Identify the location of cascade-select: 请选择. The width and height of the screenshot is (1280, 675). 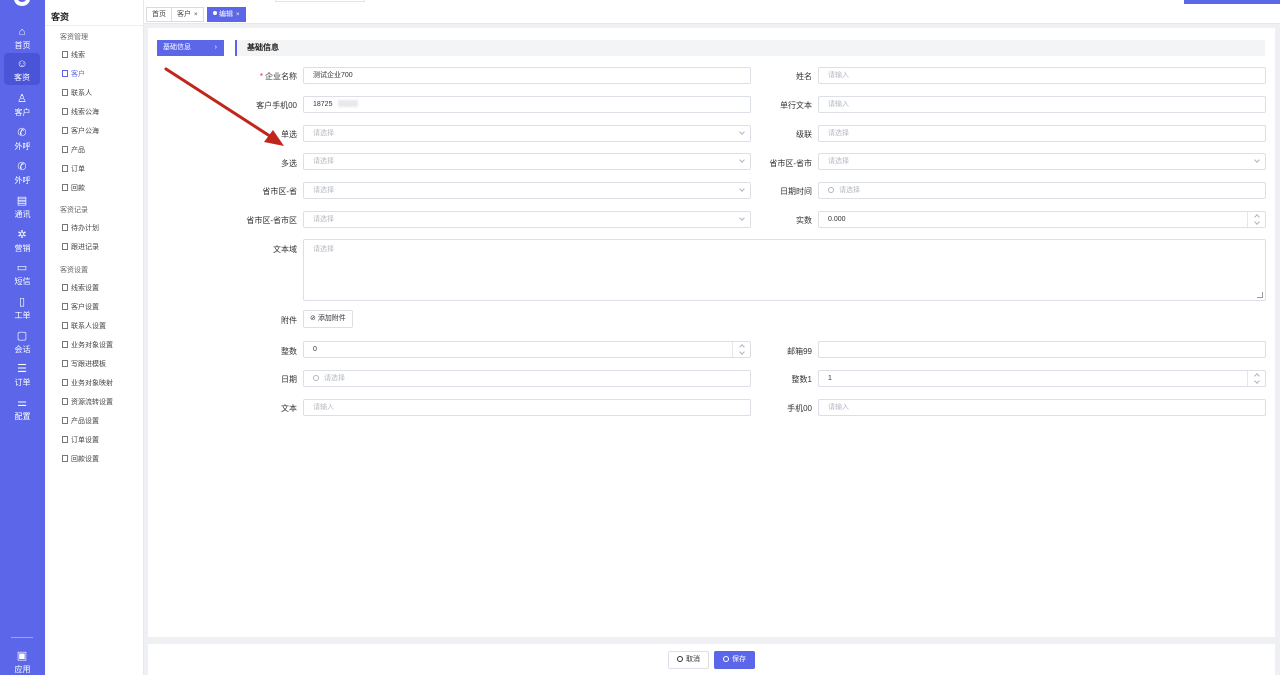
(1042, 133).